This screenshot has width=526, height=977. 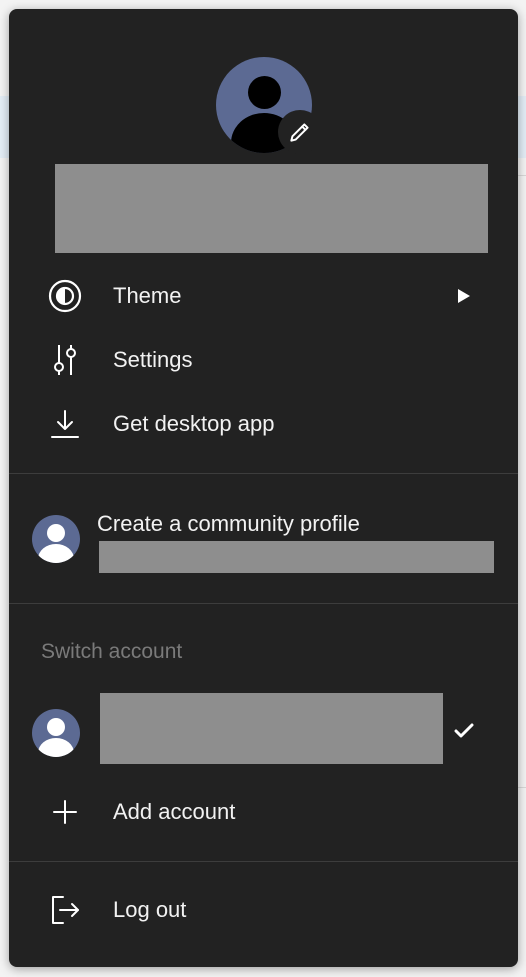 I want to click on community-avatar, so click(x=56, y=539).